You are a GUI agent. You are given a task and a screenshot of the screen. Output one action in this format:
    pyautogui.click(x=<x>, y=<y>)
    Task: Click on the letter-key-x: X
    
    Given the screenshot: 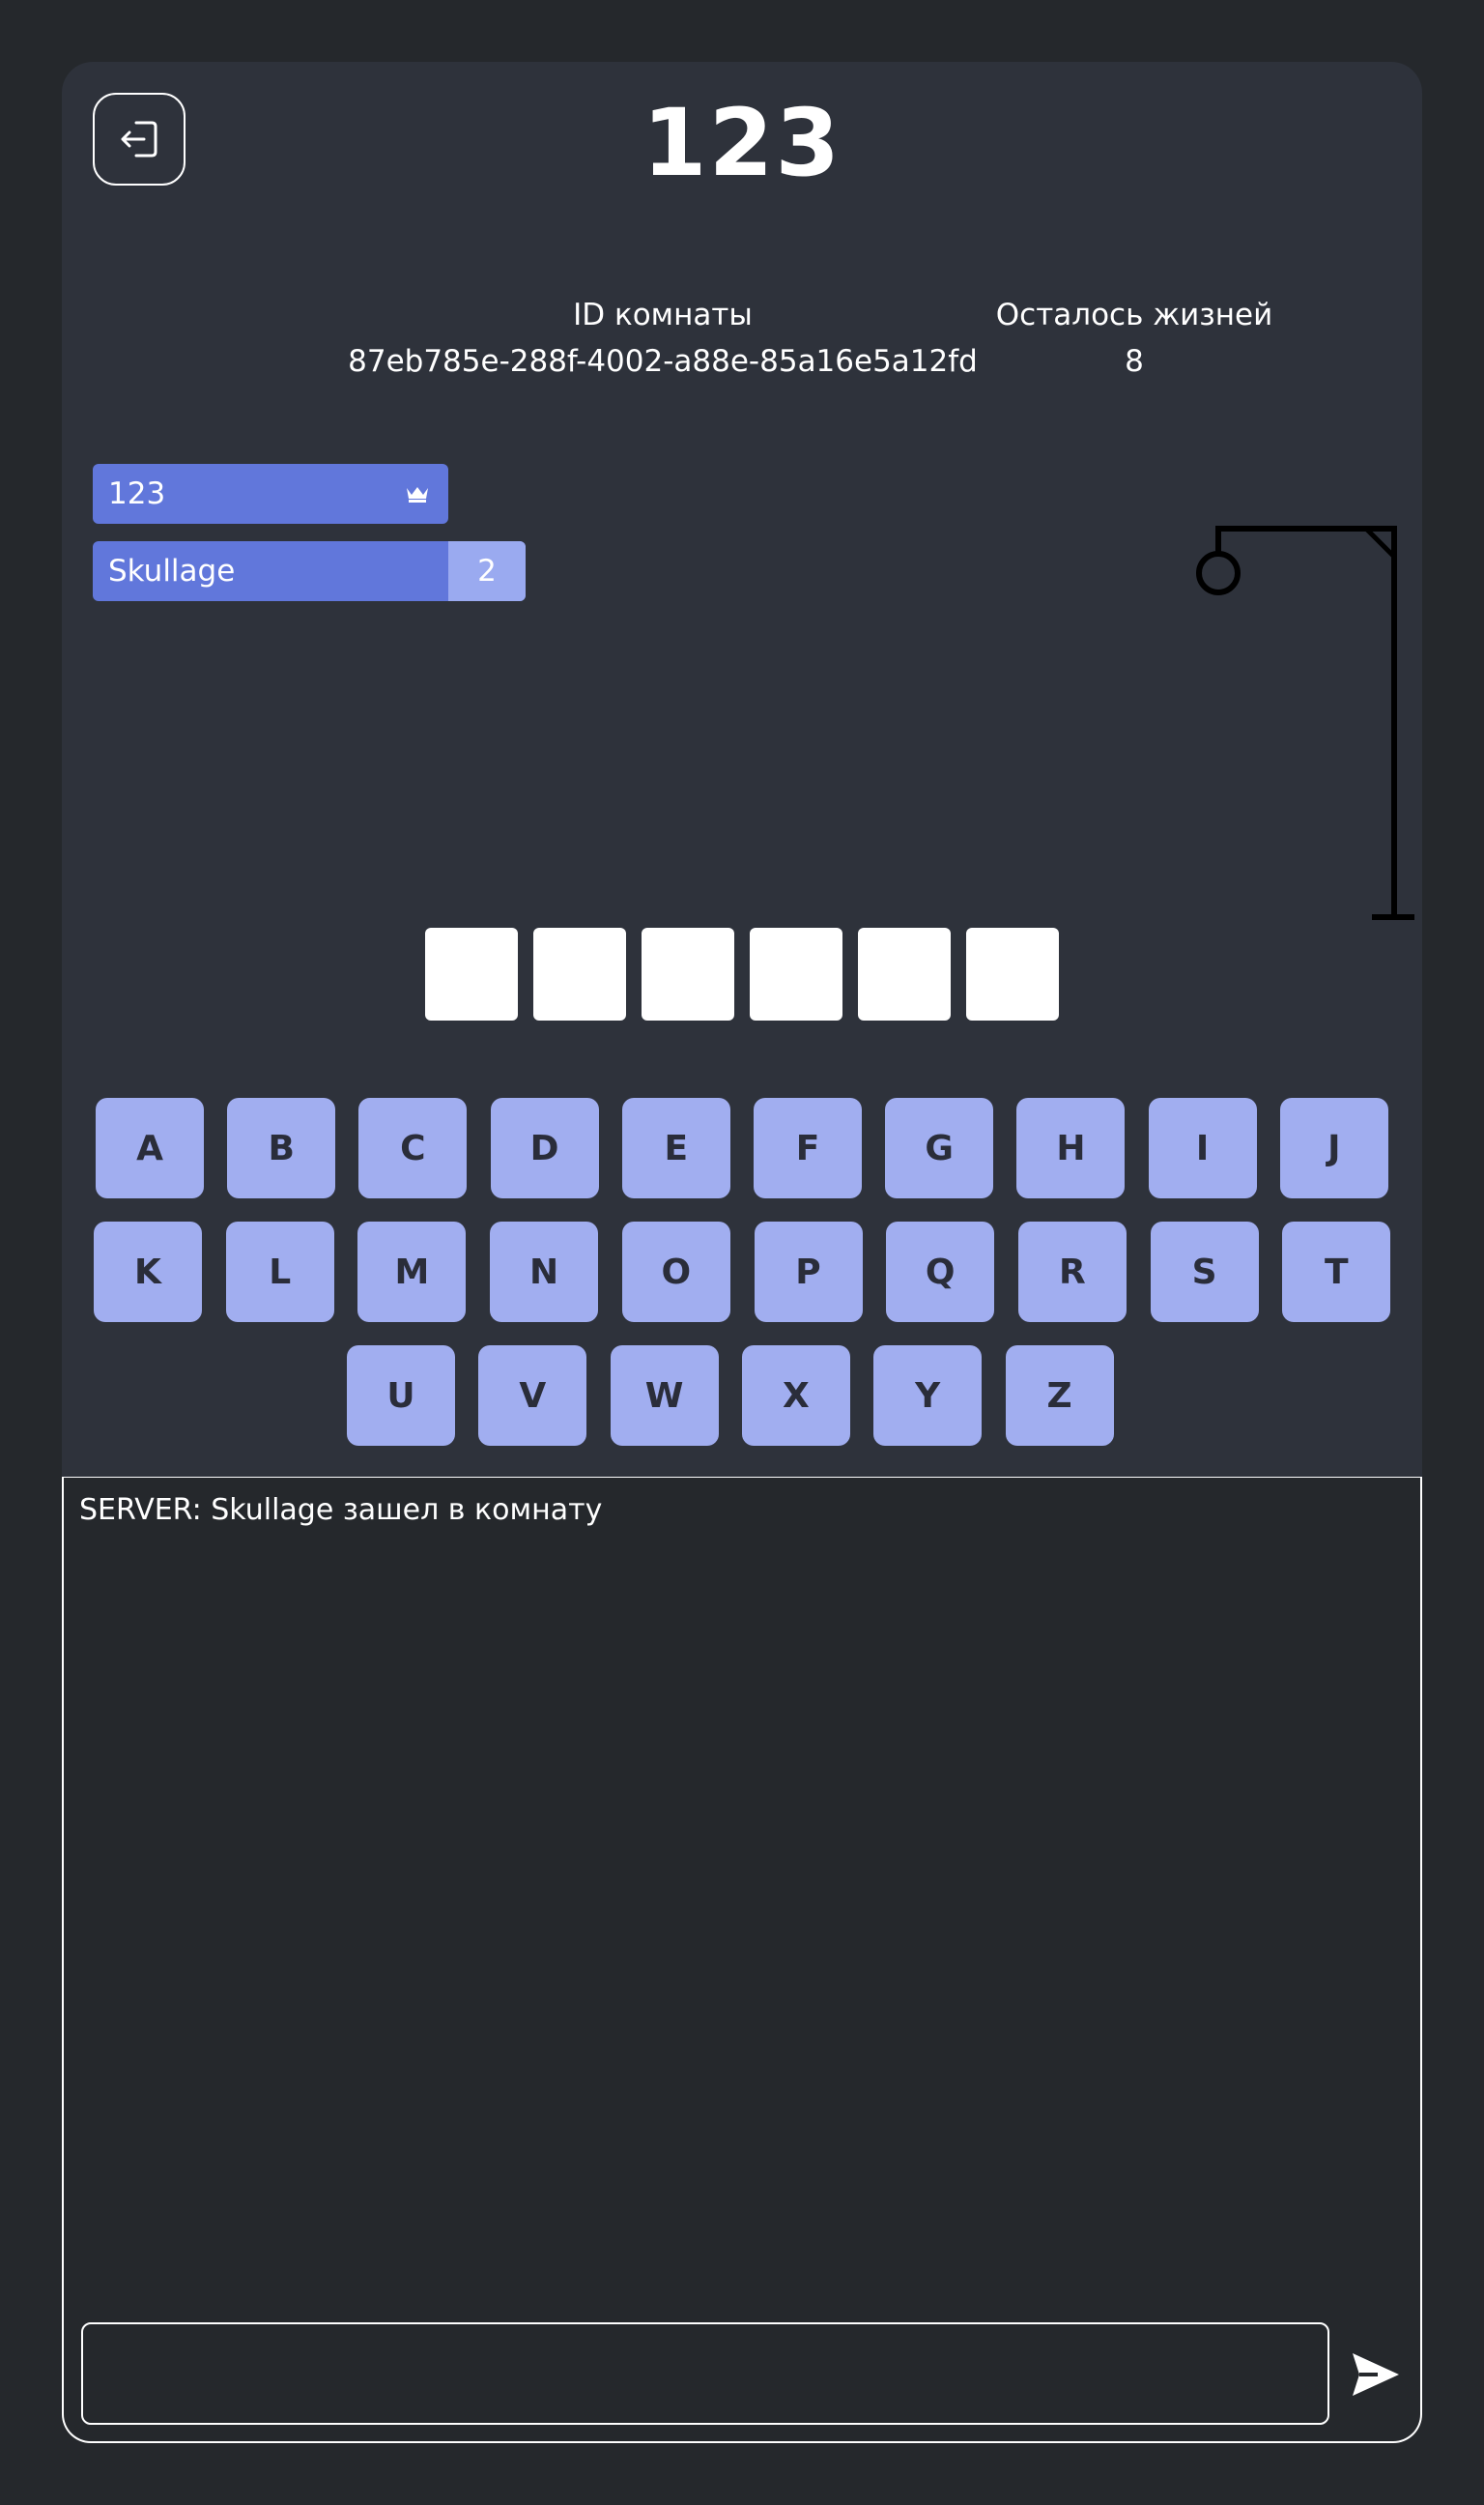 What is the action you would take?
    pyautogui.click(x=796, y=1395)
    